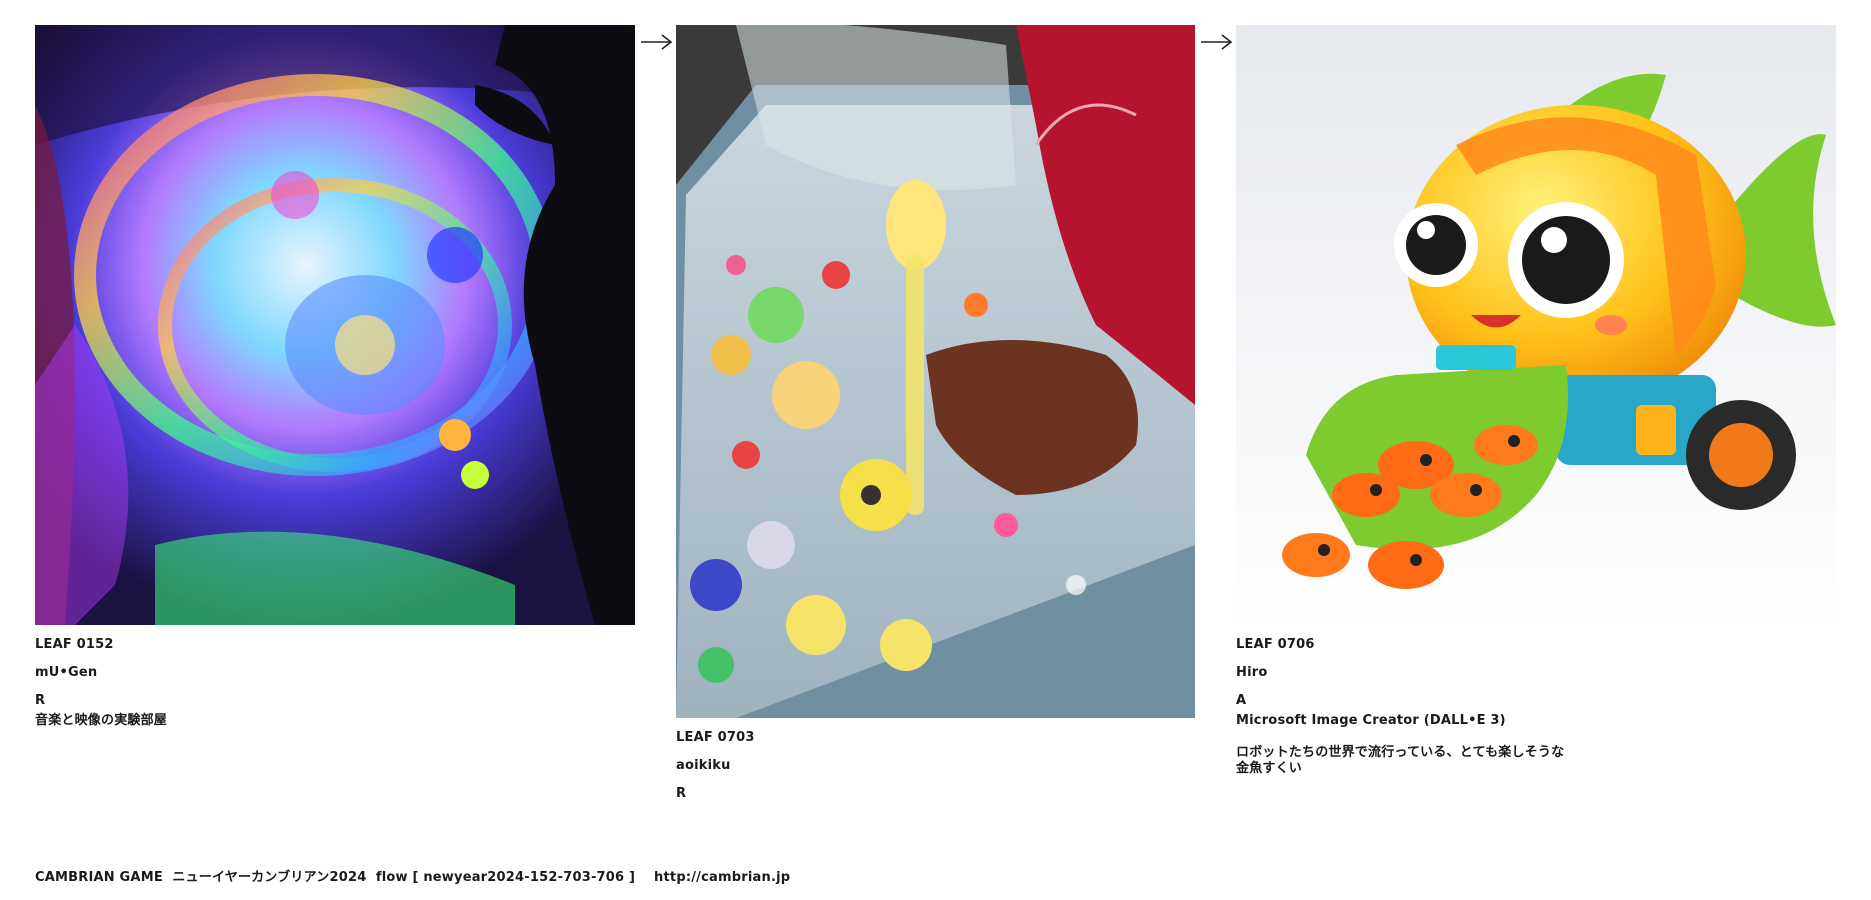 This screenshot has height=900, width=1871. I want to click on leaf-id: LEAF 0703, so click(715, 737).